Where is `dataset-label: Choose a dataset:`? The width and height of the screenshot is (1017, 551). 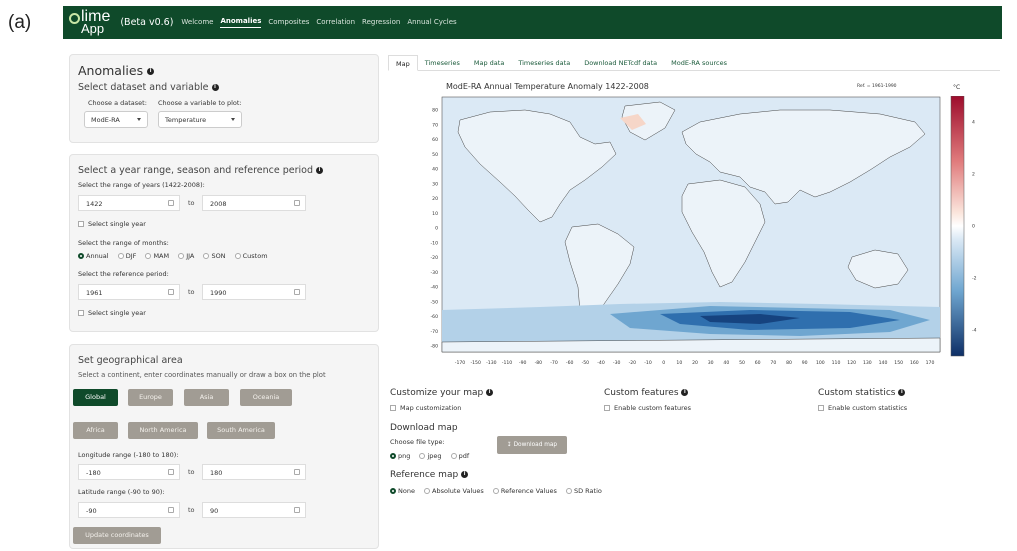 dataset-label: Choose a dataset: is located at coordinates (117, 103).